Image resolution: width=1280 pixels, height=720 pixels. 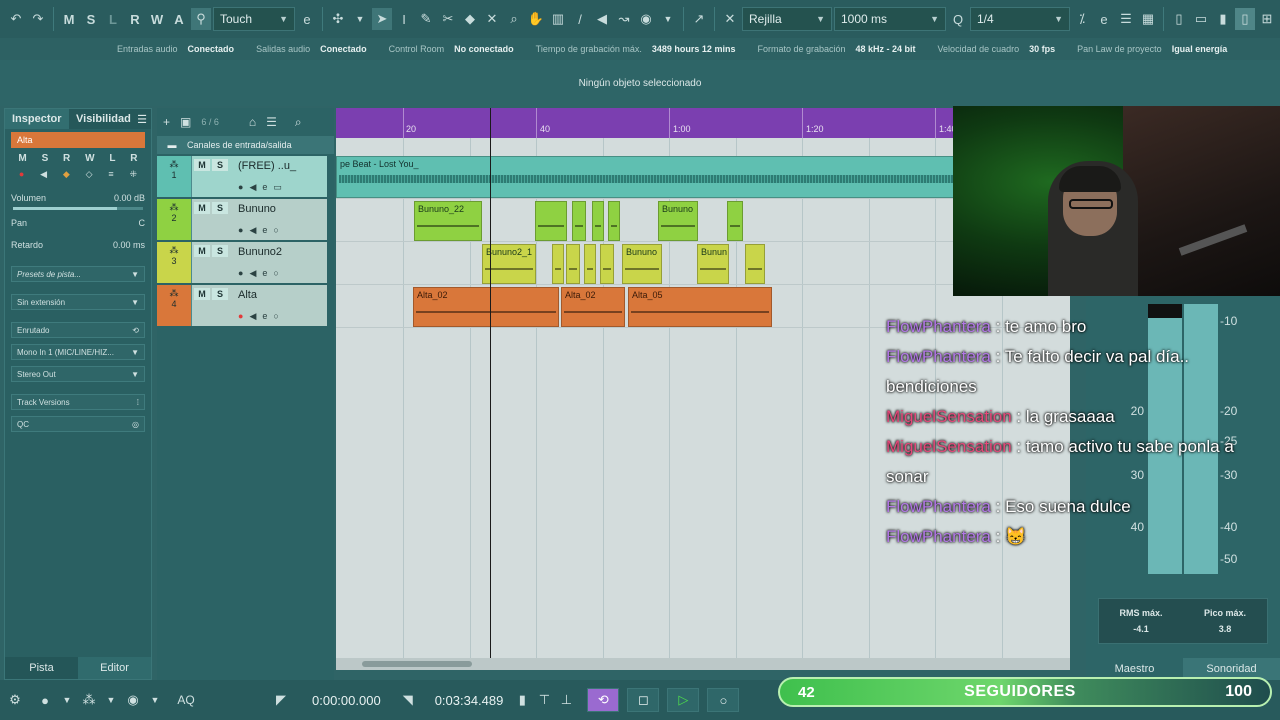 What do you see at coordinates (259, 262) in the screenshot?
I see `track-header: MS Bununo2 ● ◀ e ○` at bounding box center [259, 262].